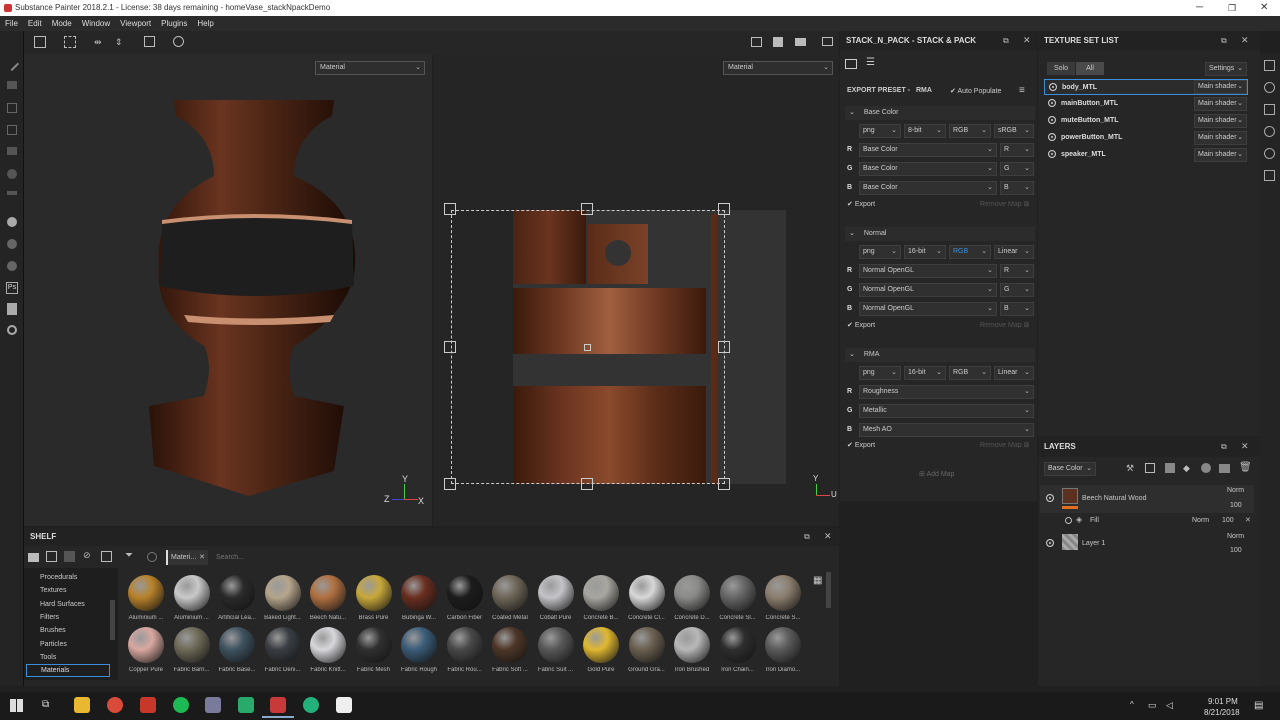 Image resolution: width=1280 pixels, height=720 pixels. What do you see at coordinates (278, 705) in the screenshot?
I see `substance-painter-icon` at bounding box center [278, 705].